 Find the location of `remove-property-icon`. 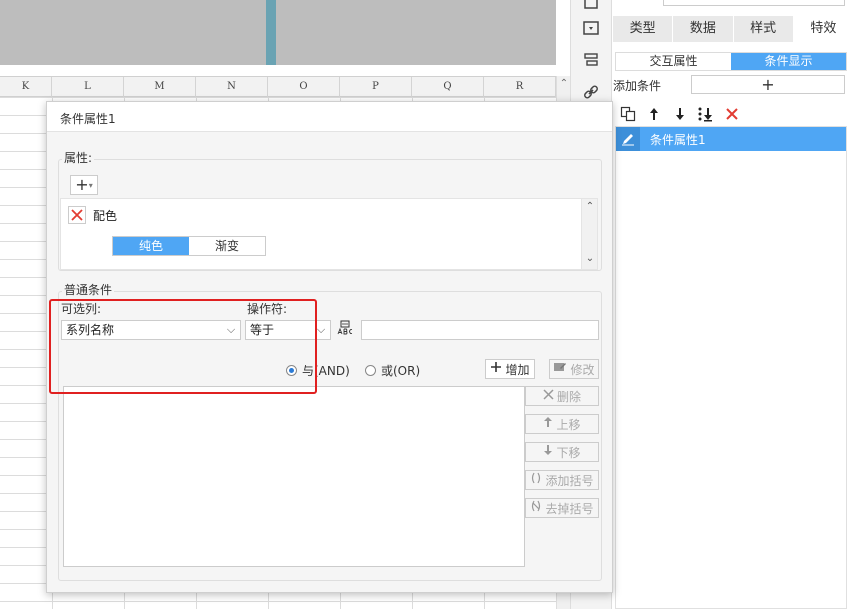

remove-property-icon is located at coordinates (77, 215).